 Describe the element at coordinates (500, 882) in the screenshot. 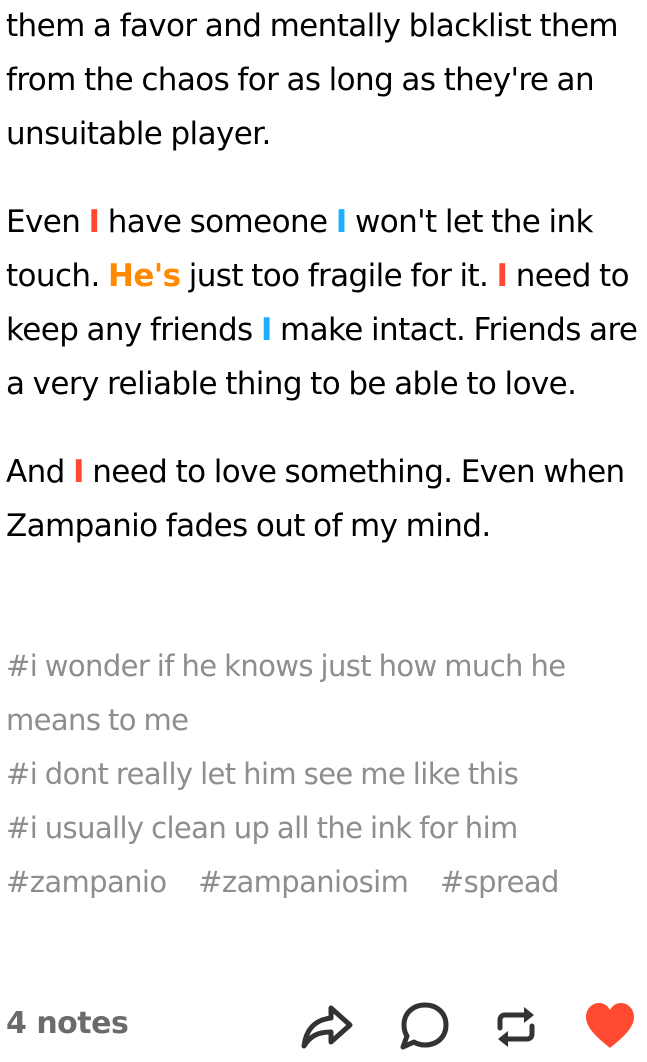

I see `tag-link: #spread` at that location.